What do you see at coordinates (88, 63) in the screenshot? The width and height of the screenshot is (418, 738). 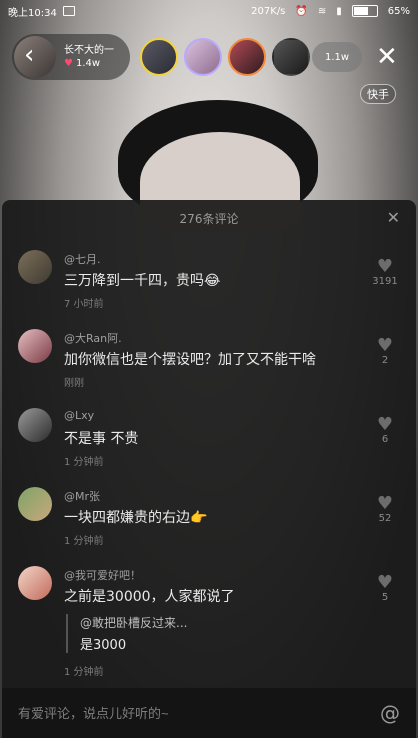 I see `host-likes: 1.4w` at bounding box center [88, 63].